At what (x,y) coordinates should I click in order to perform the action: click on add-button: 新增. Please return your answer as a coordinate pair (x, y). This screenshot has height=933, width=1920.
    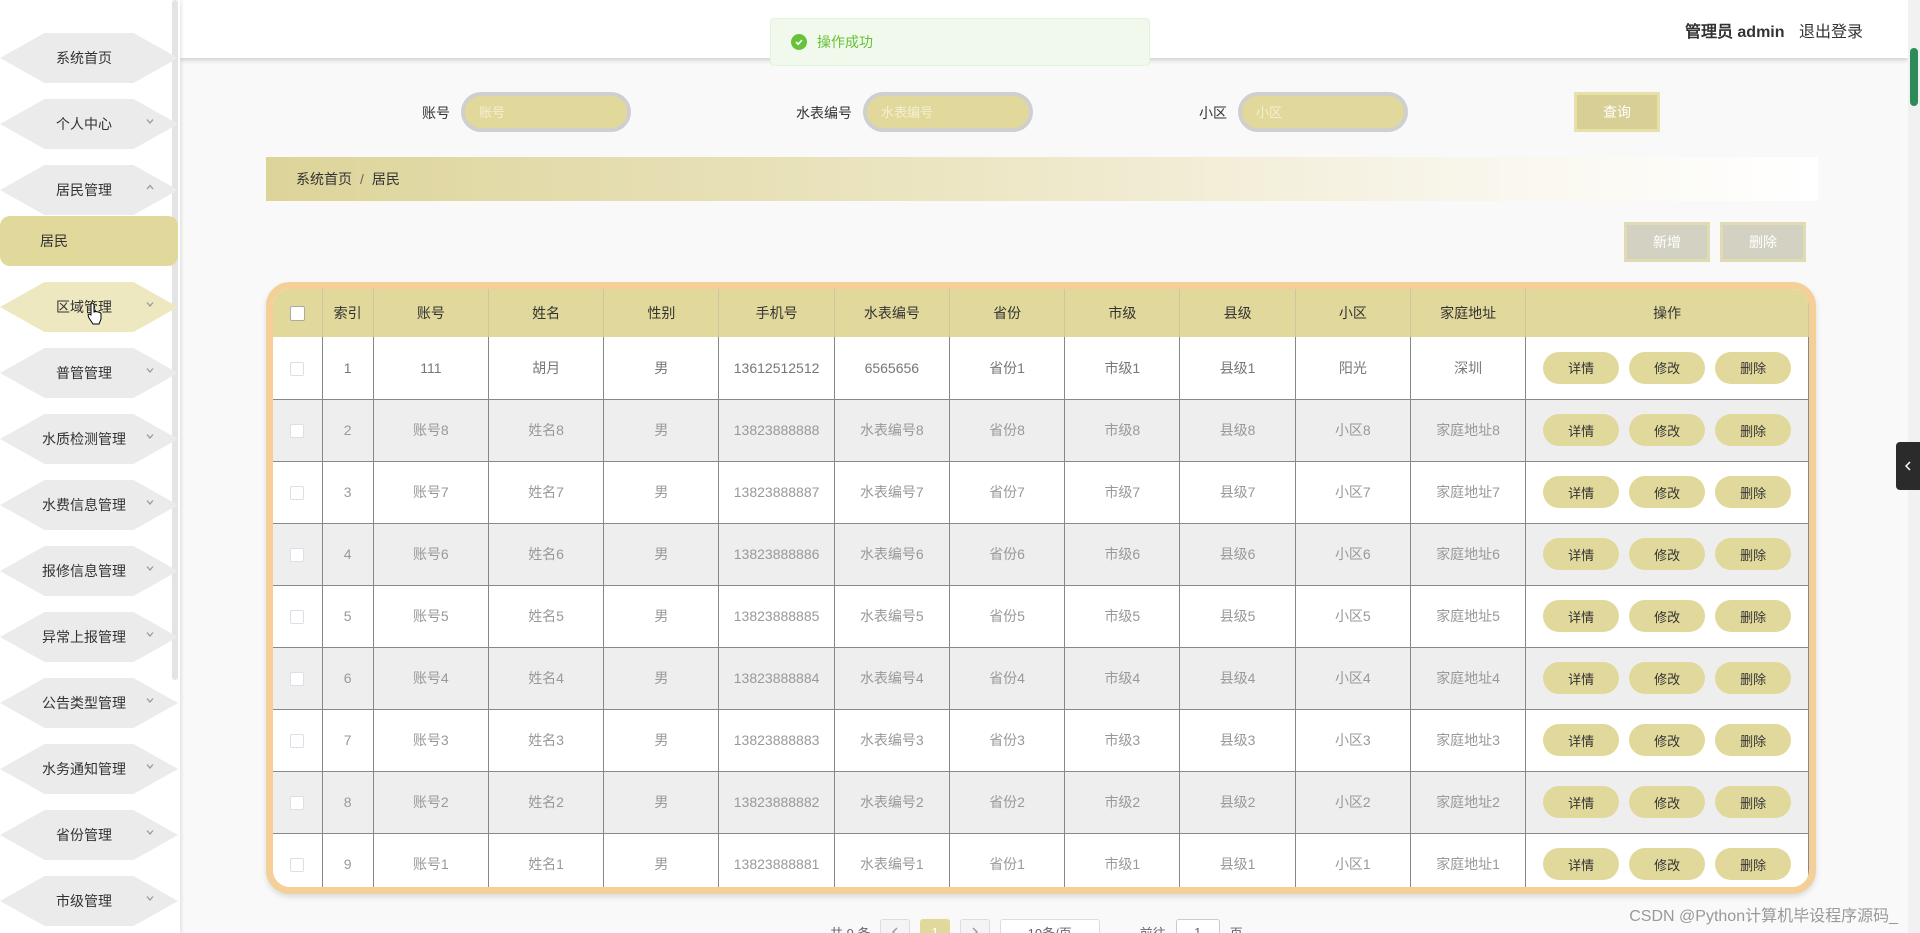
    Looking at the image, I should click on (1667, 242).